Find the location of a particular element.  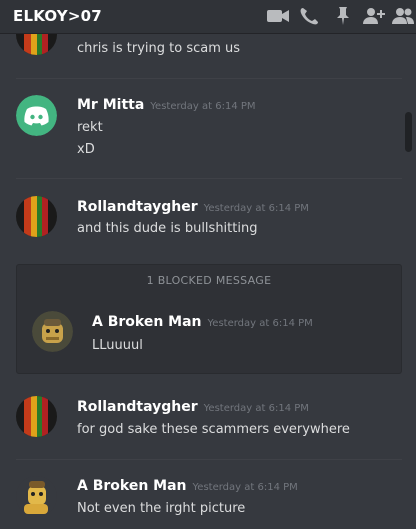

message-author: Mr Mitta Yesterday at 6:14 PM is located at coordinates (166, 105).